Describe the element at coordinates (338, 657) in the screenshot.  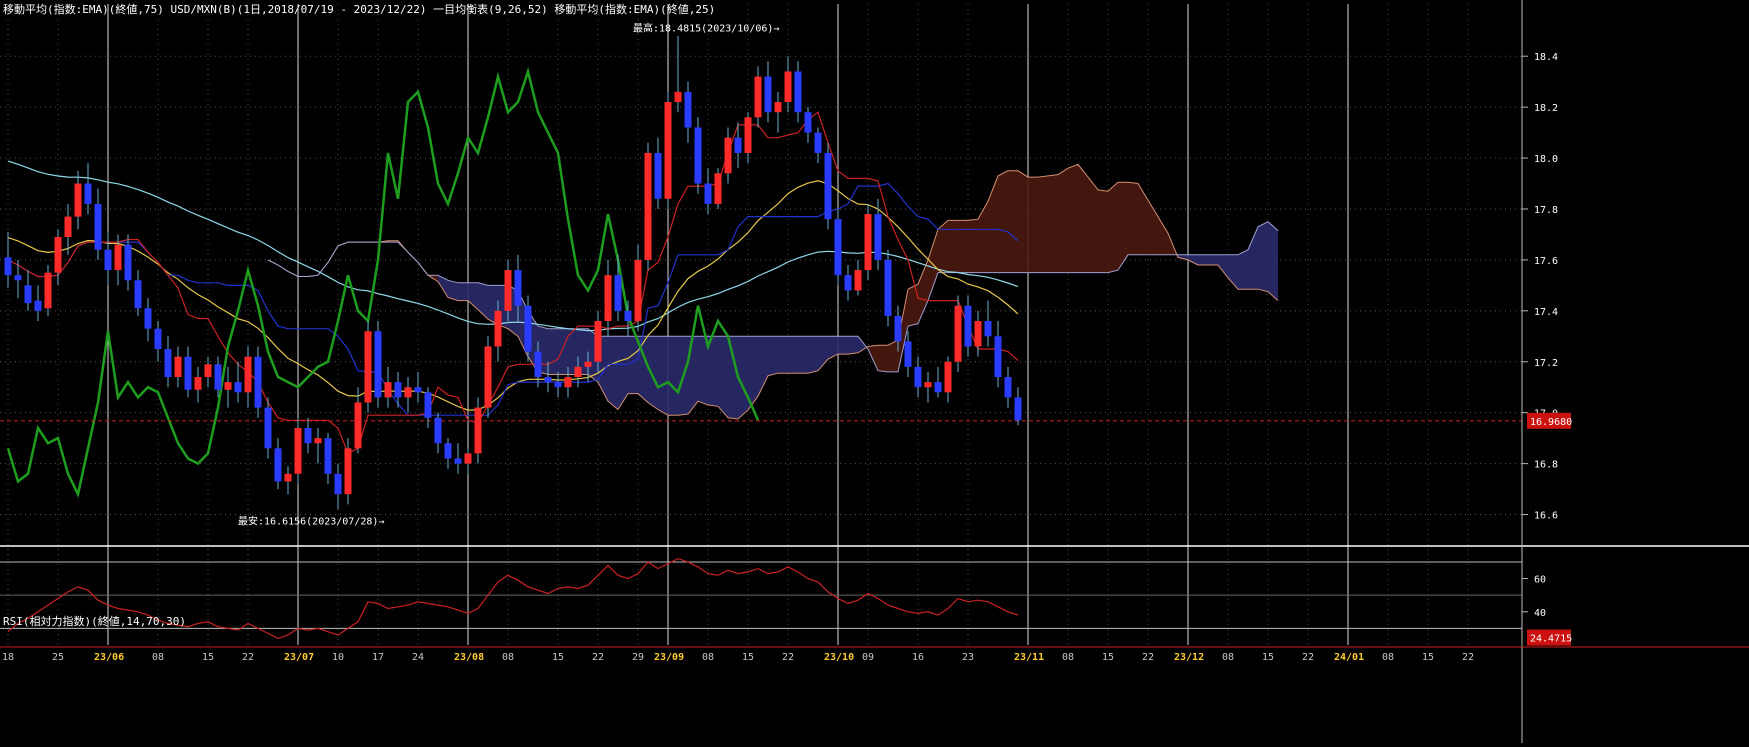
I see `x-tick-label: 10` at that location.